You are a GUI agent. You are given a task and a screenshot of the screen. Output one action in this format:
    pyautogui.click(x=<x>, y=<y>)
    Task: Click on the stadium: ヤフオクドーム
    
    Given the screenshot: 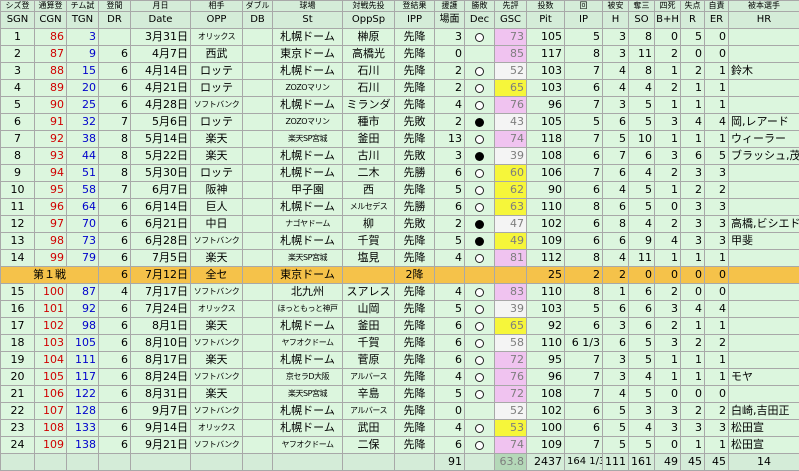 What is the action you would take?
    pyautogui.click(x=308, y=445)
    